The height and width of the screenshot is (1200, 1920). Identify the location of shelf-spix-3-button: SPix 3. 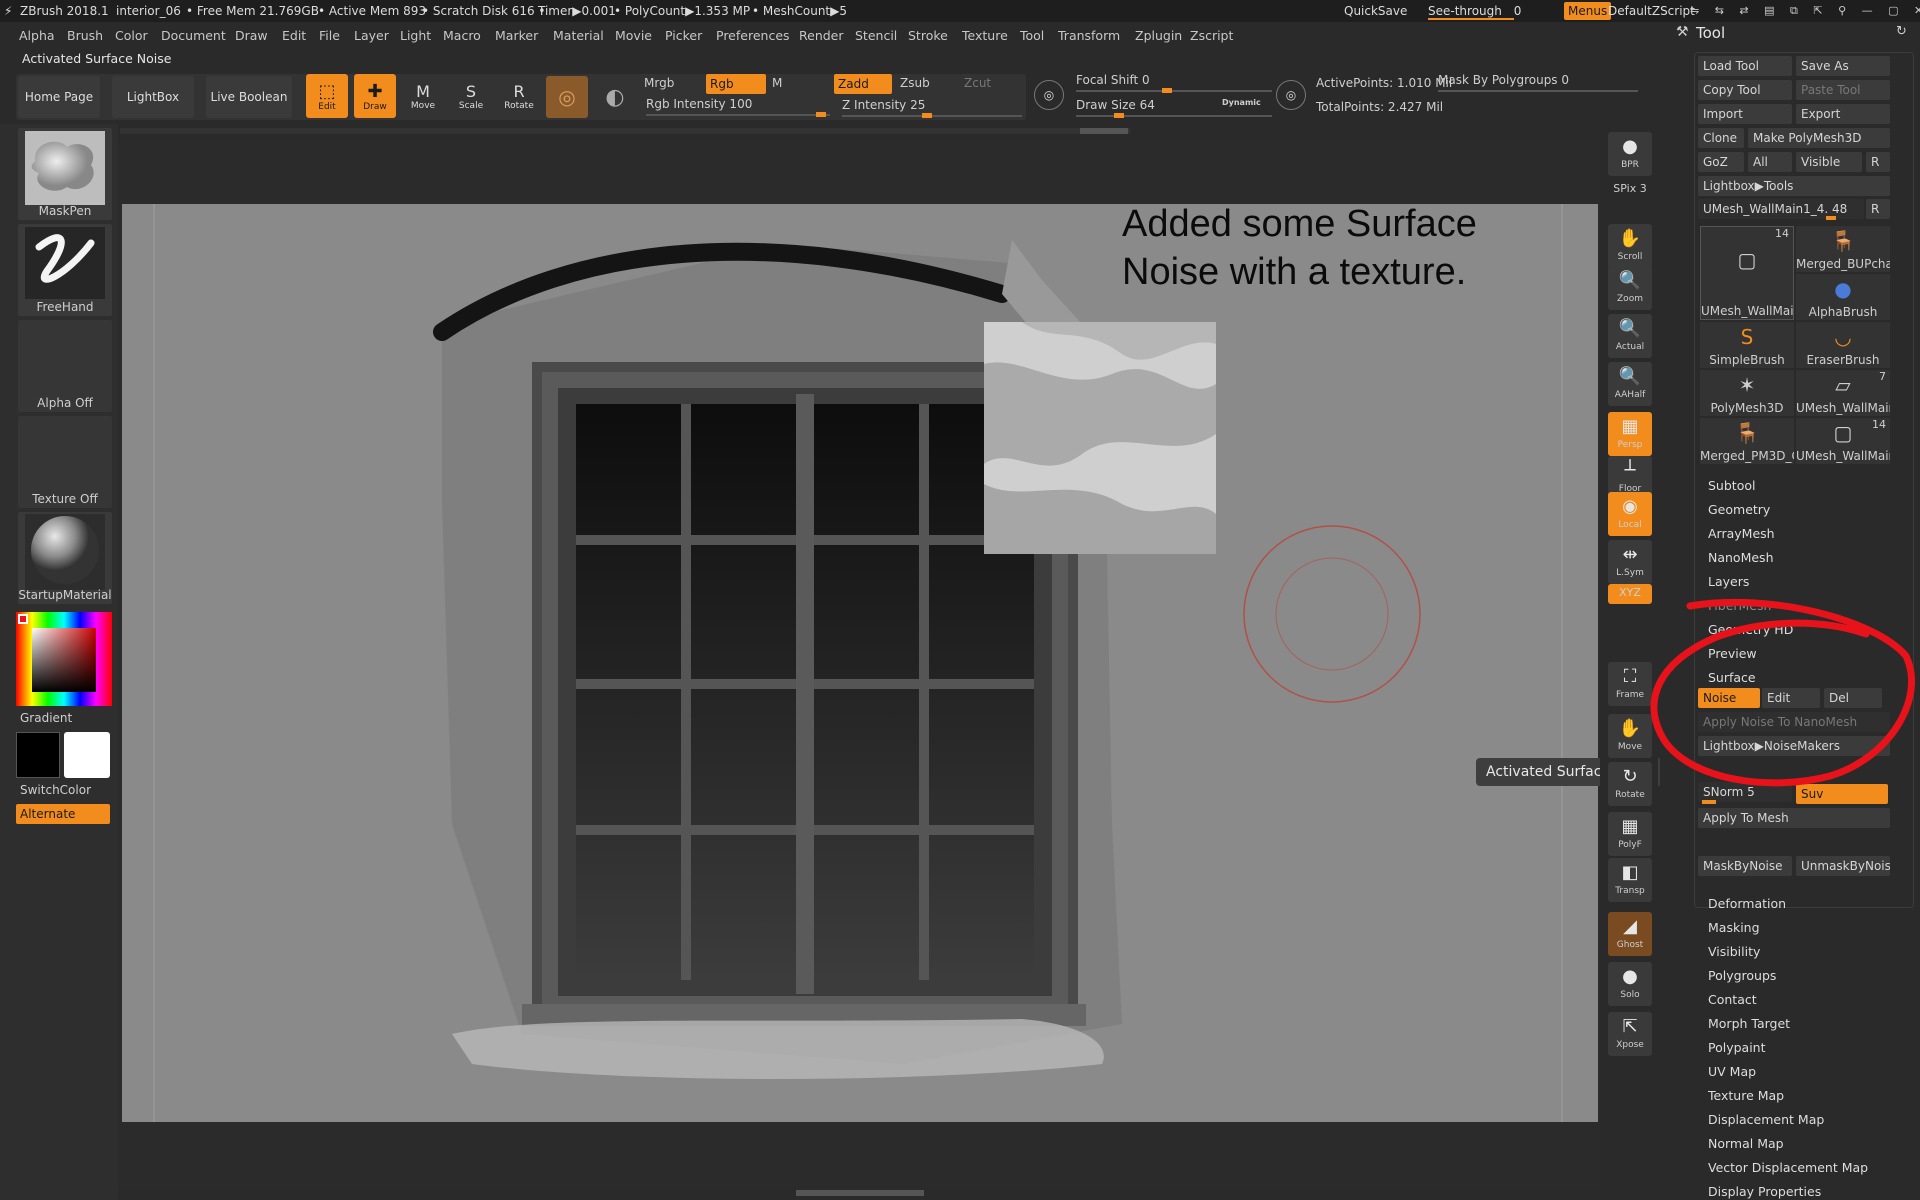
(1630, 190).